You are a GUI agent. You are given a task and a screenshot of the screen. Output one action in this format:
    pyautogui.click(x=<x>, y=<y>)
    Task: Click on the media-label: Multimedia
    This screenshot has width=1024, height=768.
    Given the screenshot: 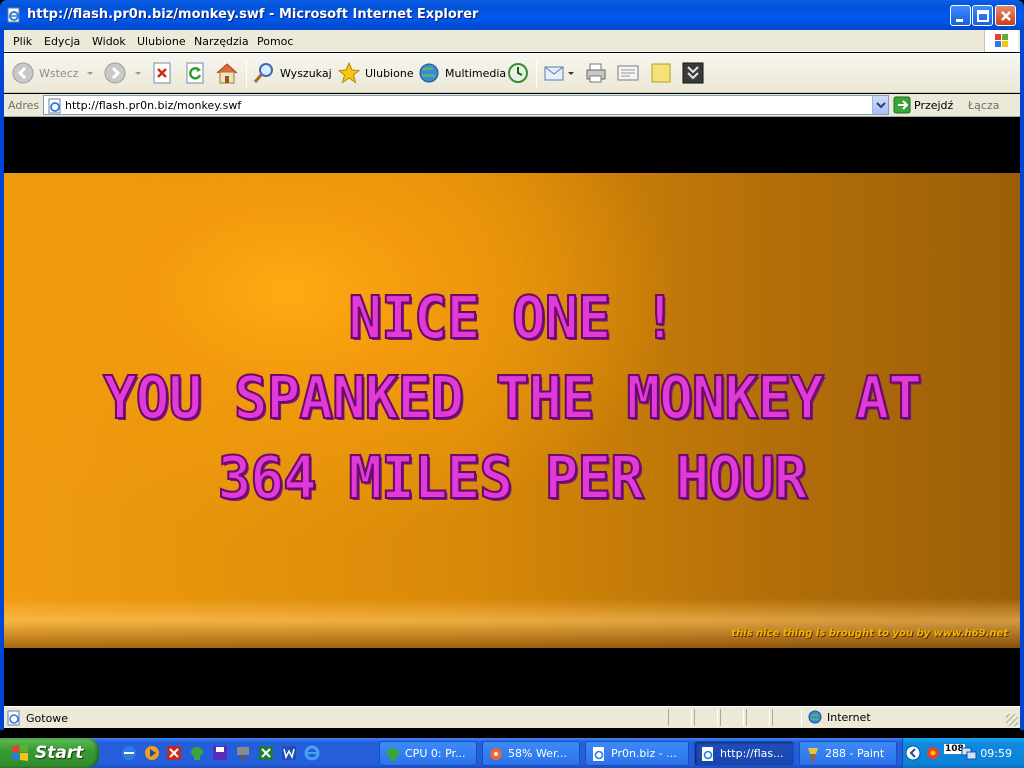 What is the action you would take?
    pyautogui.click(x=476, y=73)
    